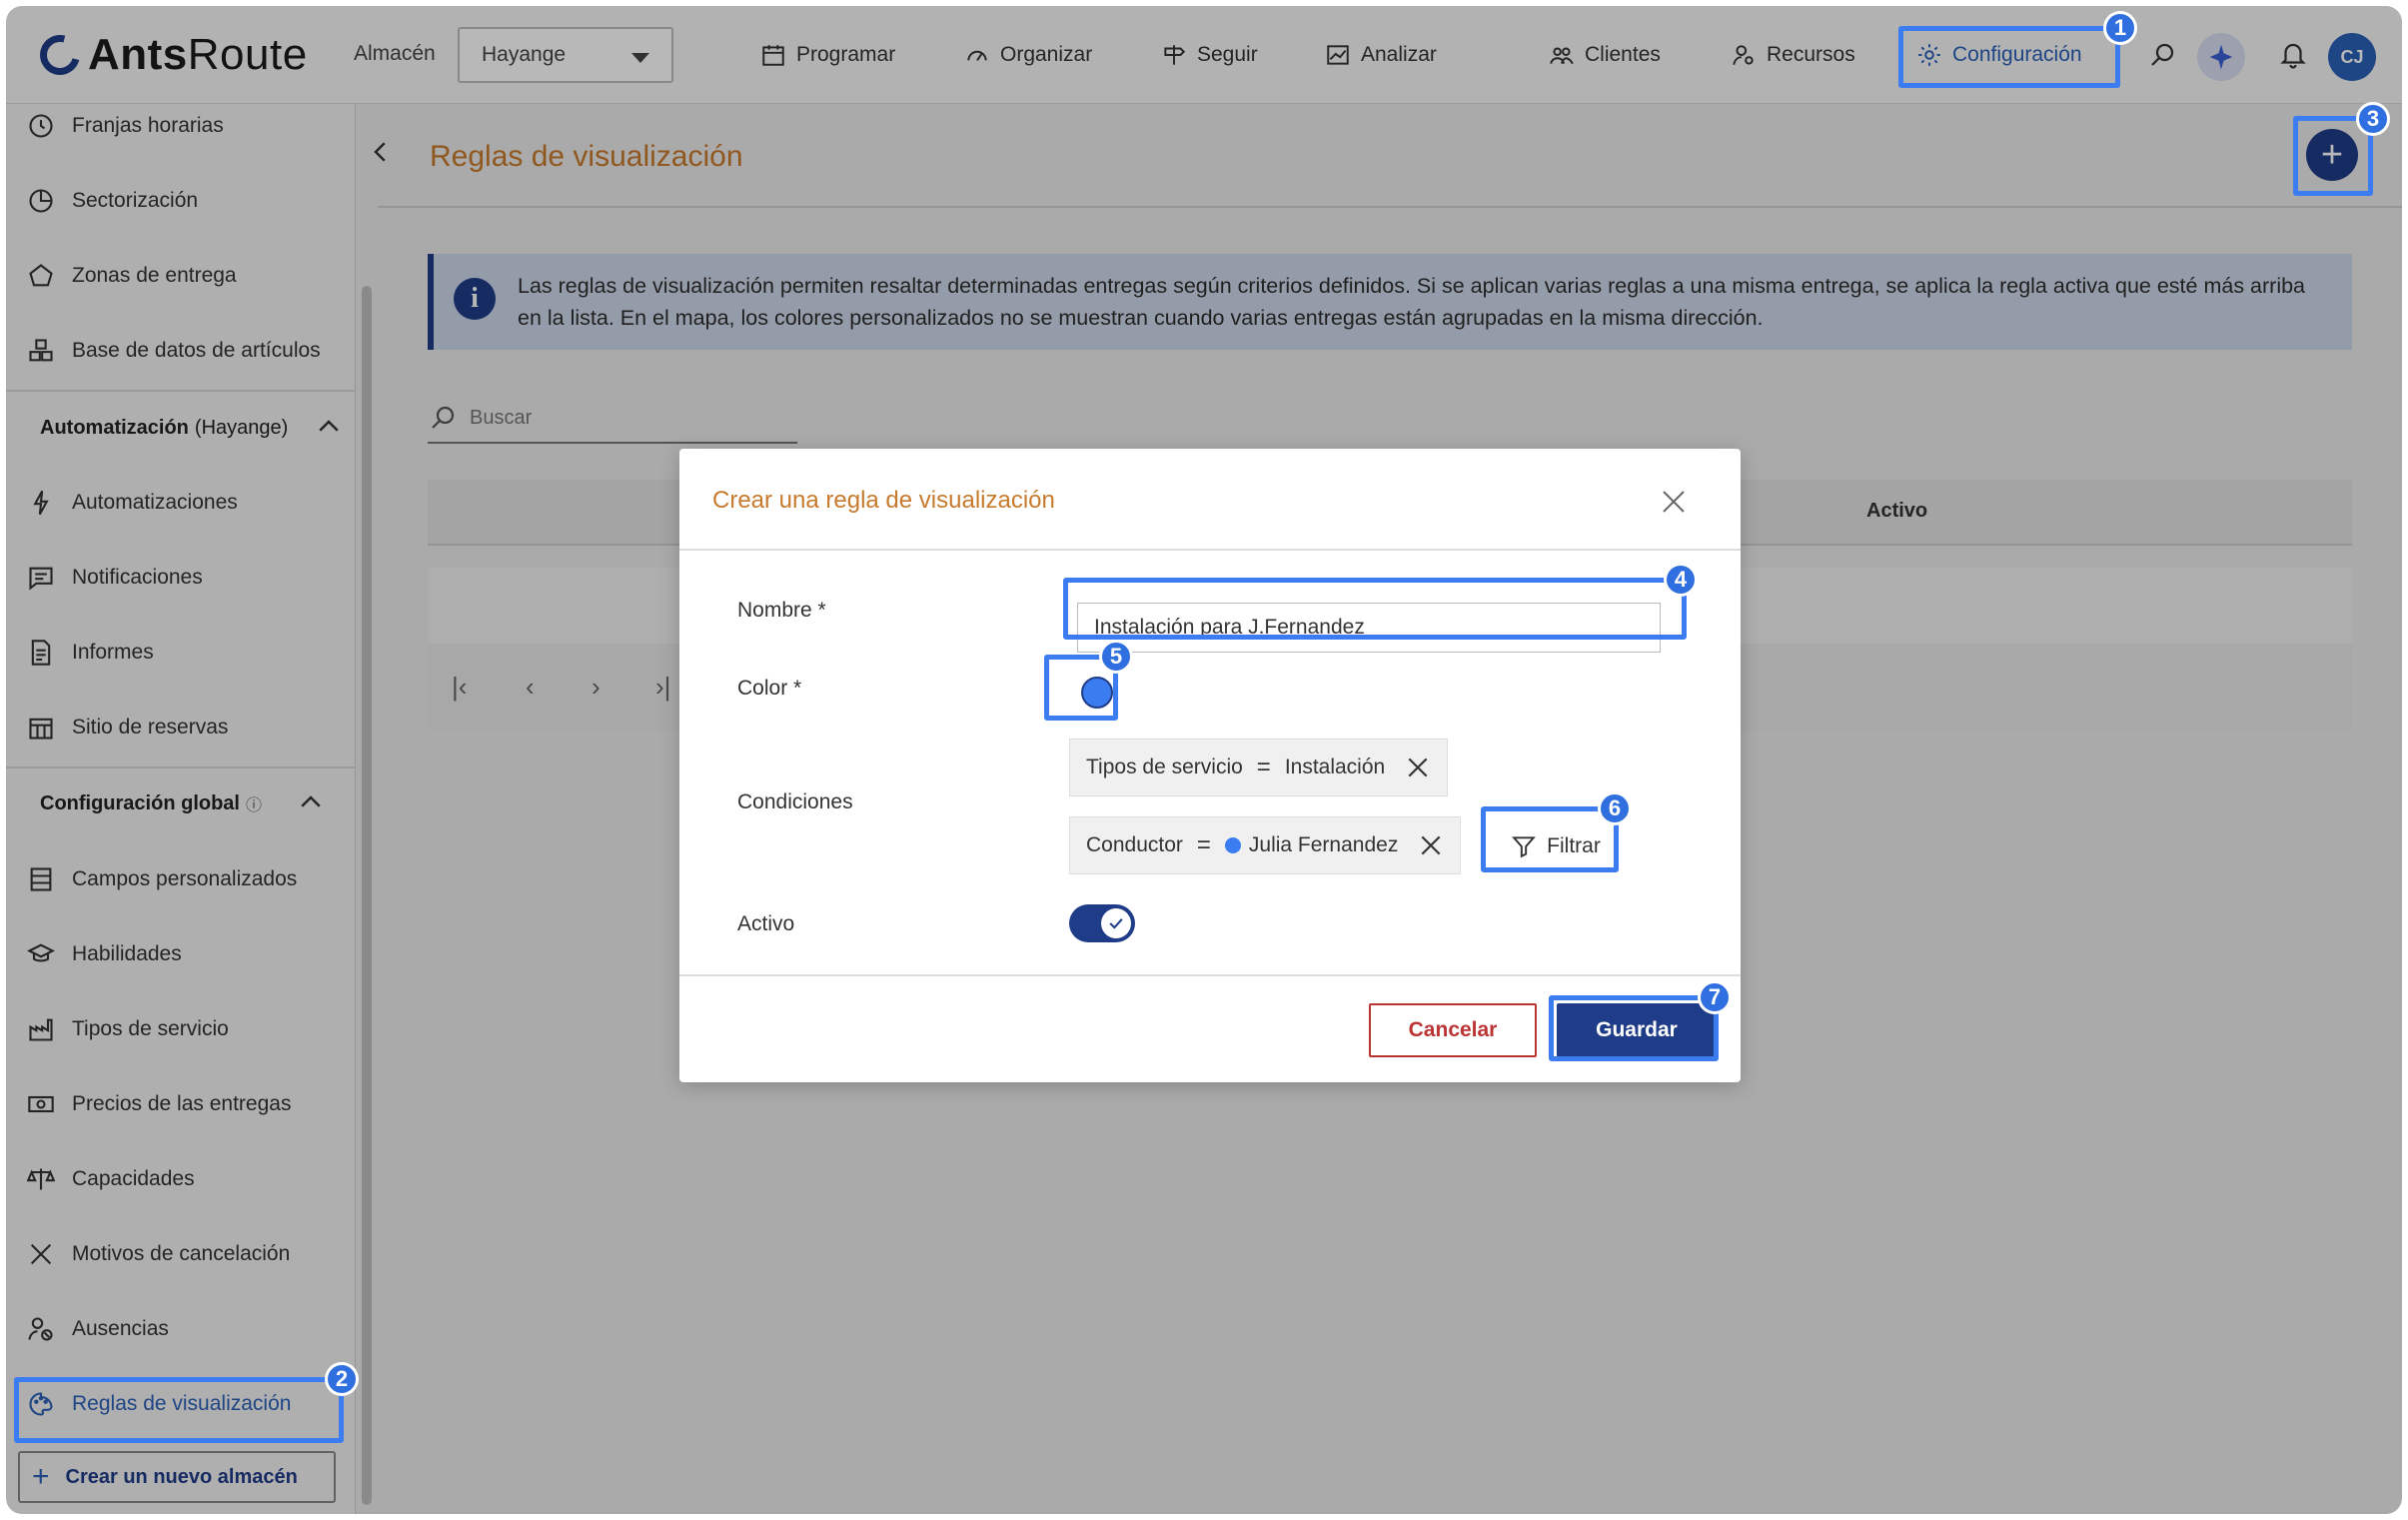 The image size is (2408, 1520). What do you see at coordinates (1615, 808) in the screenshot?
I see `step-badge: 6` at bounding box center [1615, 808].